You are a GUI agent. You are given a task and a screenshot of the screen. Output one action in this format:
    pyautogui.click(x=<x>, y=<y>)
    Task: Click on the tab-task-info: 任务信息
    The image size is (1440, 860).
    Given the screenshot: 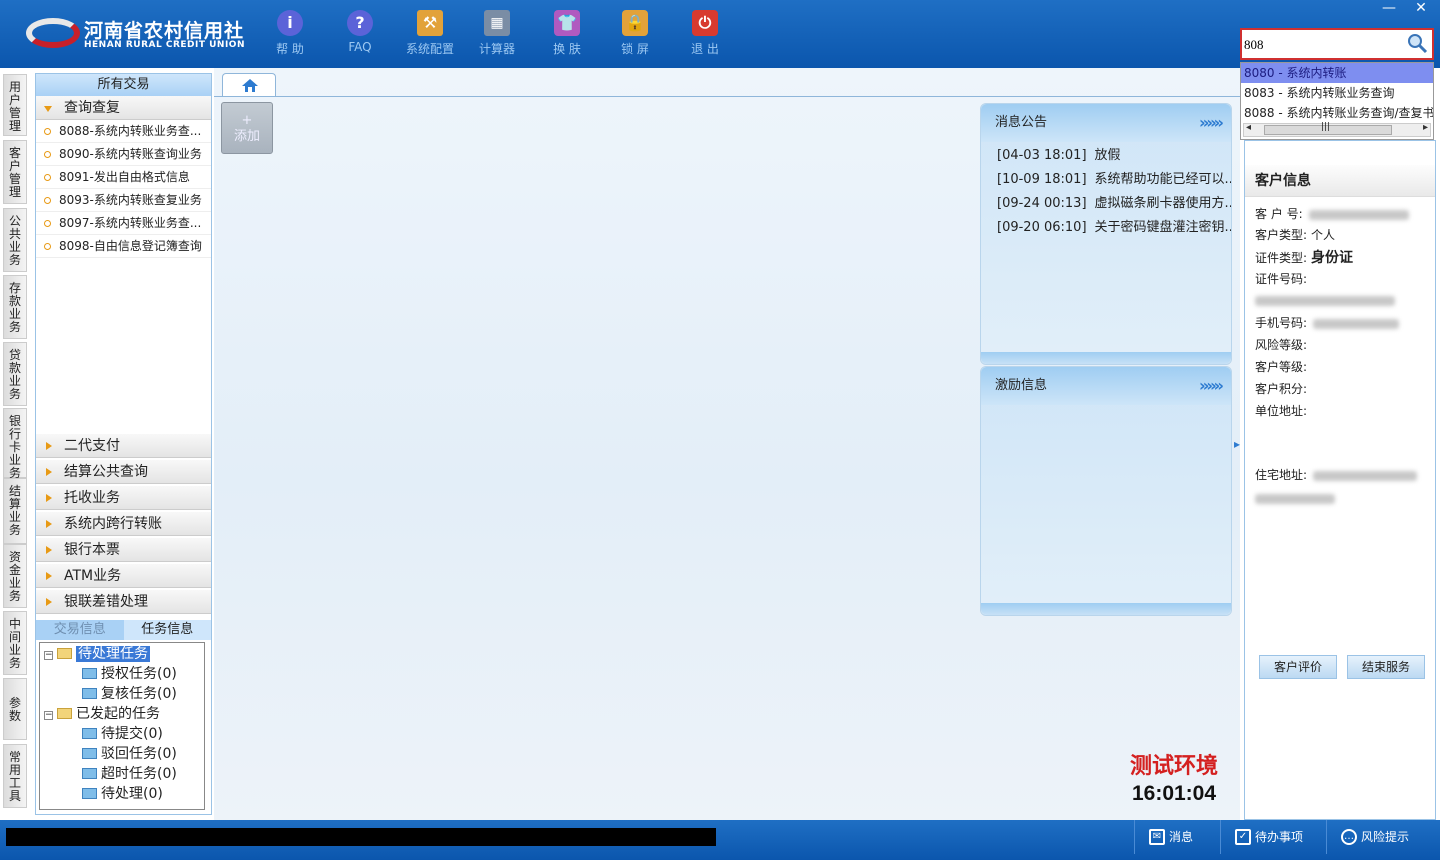 What is the action you would take?
    pyautogui.click(x=167, y=630)
    